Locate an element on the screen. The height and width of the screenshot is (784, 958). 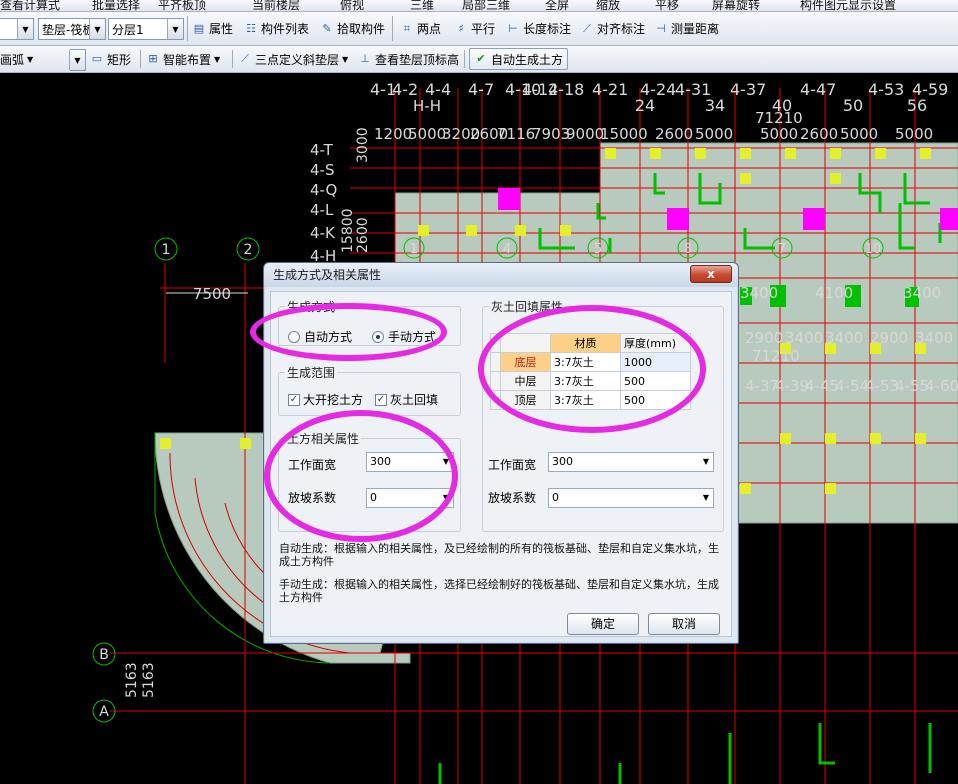
two-point-button: ⌗ 两点 is located at coordinates (420, 28).